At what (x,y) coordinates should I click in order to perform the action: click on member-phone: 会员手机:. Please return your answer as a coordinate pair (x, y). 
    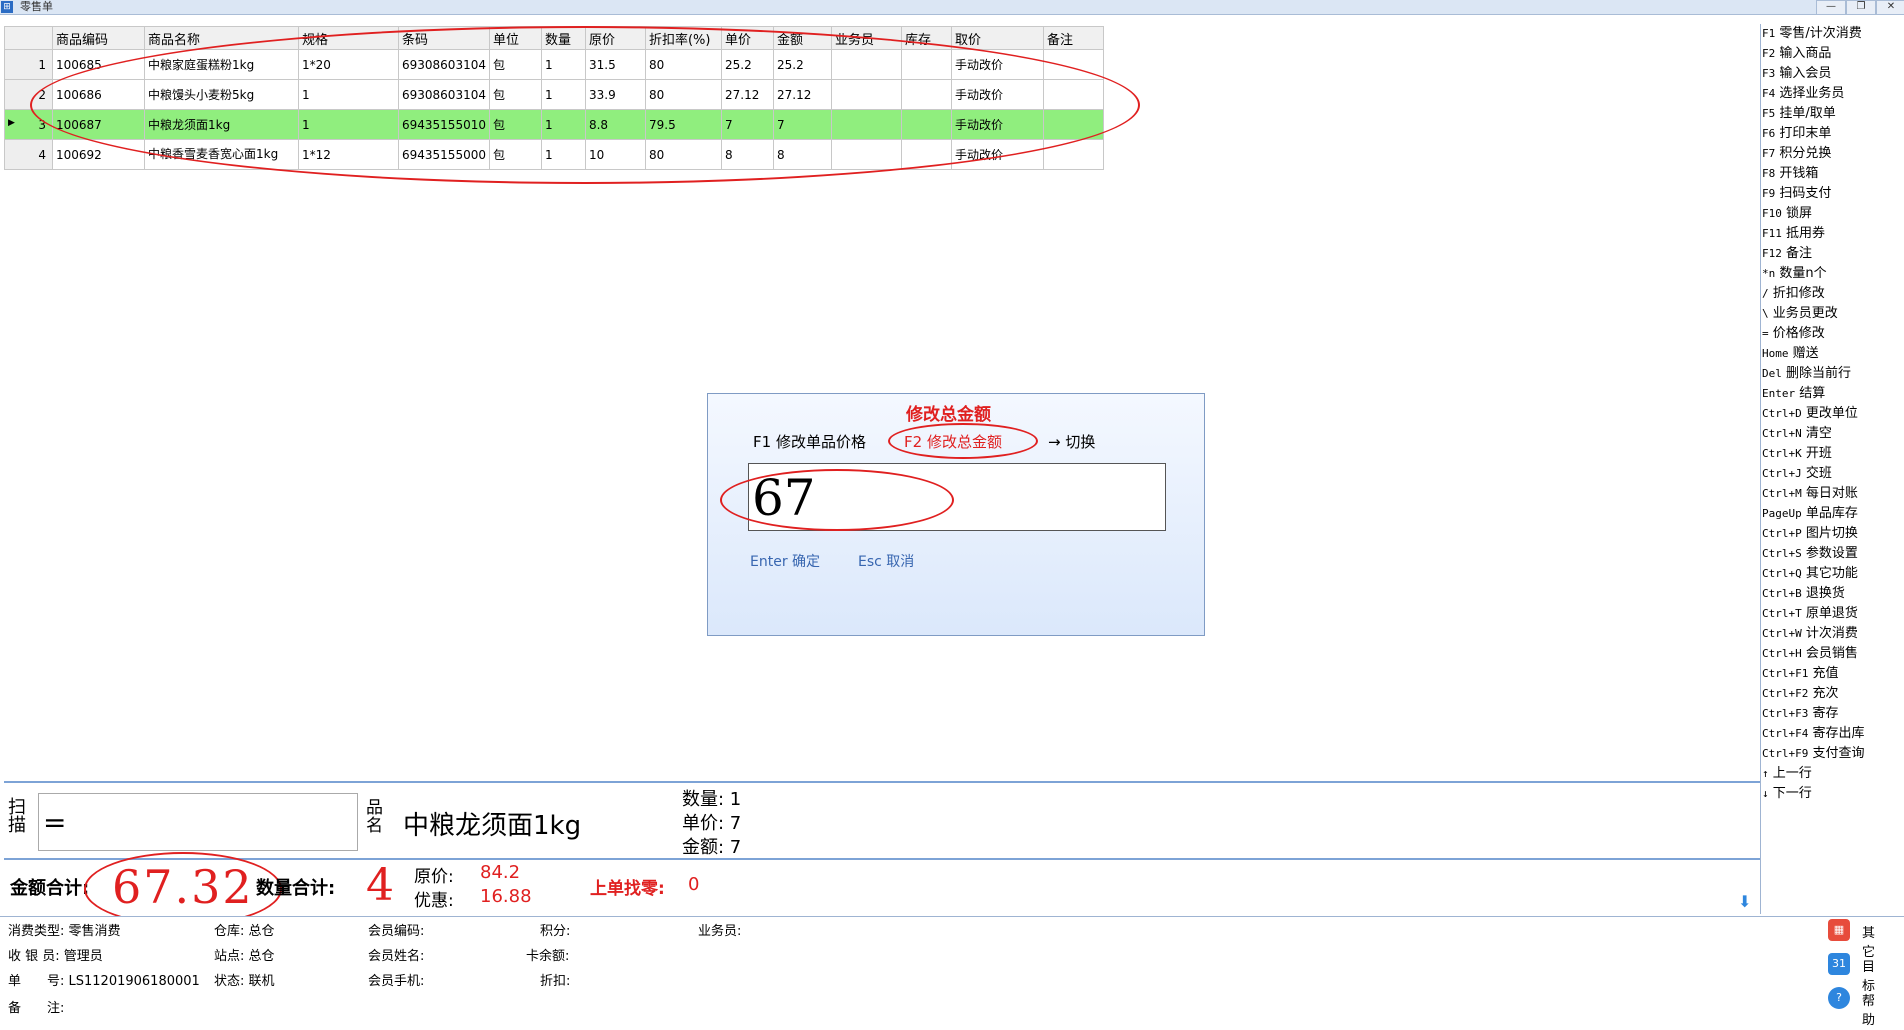
    Looking at the image, I should click on (396, 981).